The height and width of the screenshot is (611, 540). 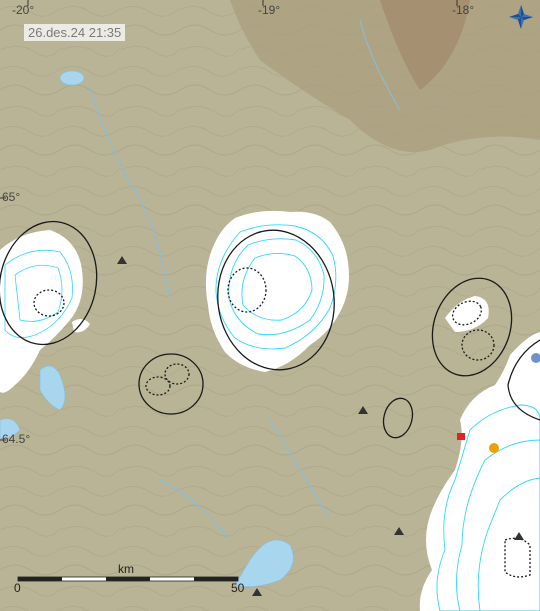 What do you see at coordinates (16, 439) in the screenshot?
I see `latitude-label: 64.5°` at bounding box center [16, 439].